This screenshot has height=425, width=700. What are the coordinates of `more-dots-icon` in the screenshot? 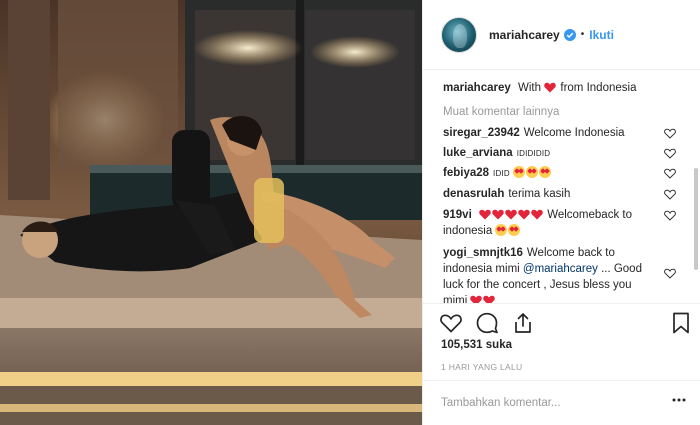 It's located at (679, 400).